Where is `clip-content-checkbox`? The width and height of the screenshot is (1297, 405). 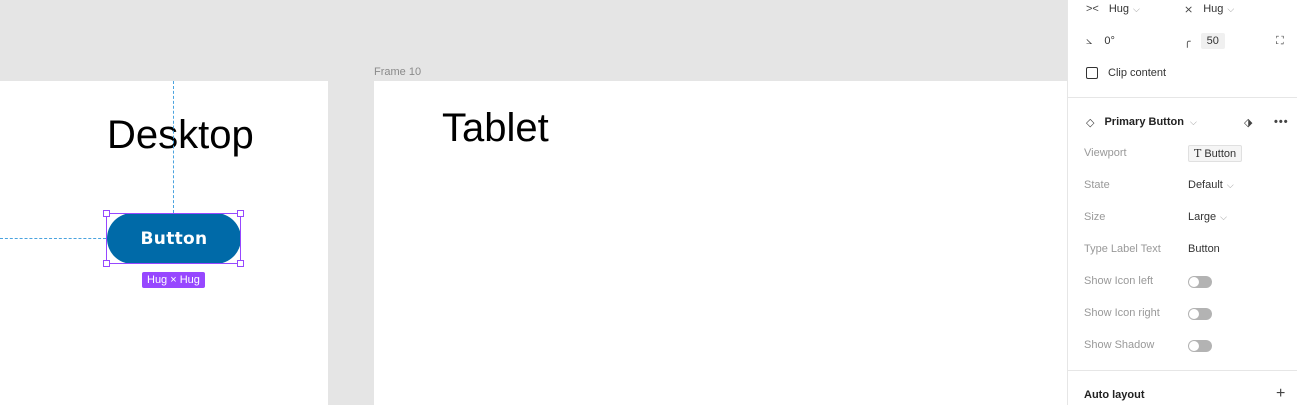 clip-content-checkbox is located at coordinates (1092, 73).